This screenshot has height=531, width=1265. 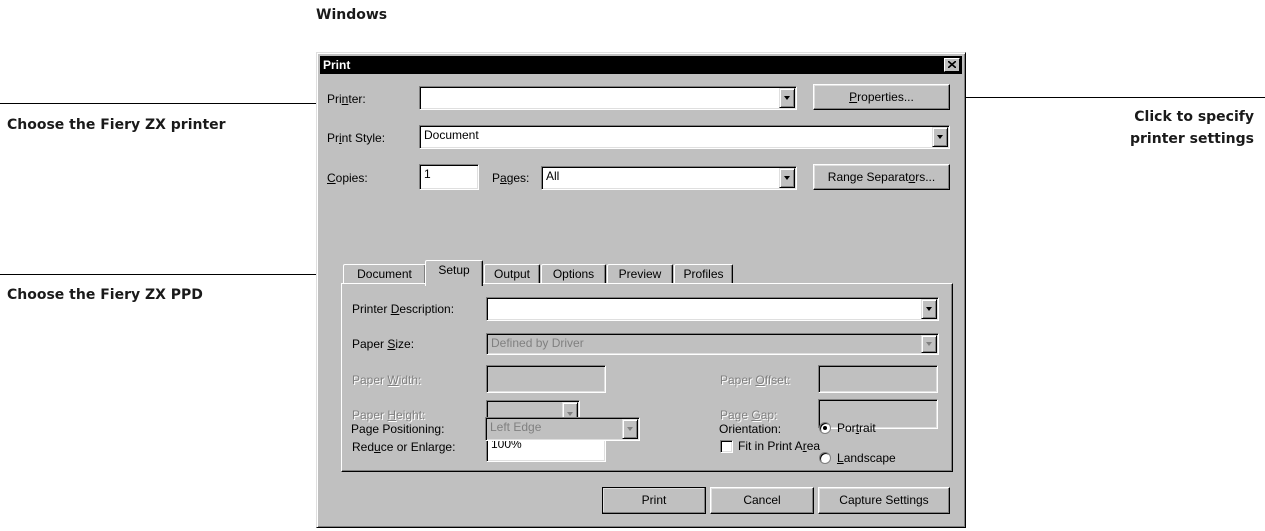 I want to click on paper-height-label: Paper Height:, so click(x=389, y=415).